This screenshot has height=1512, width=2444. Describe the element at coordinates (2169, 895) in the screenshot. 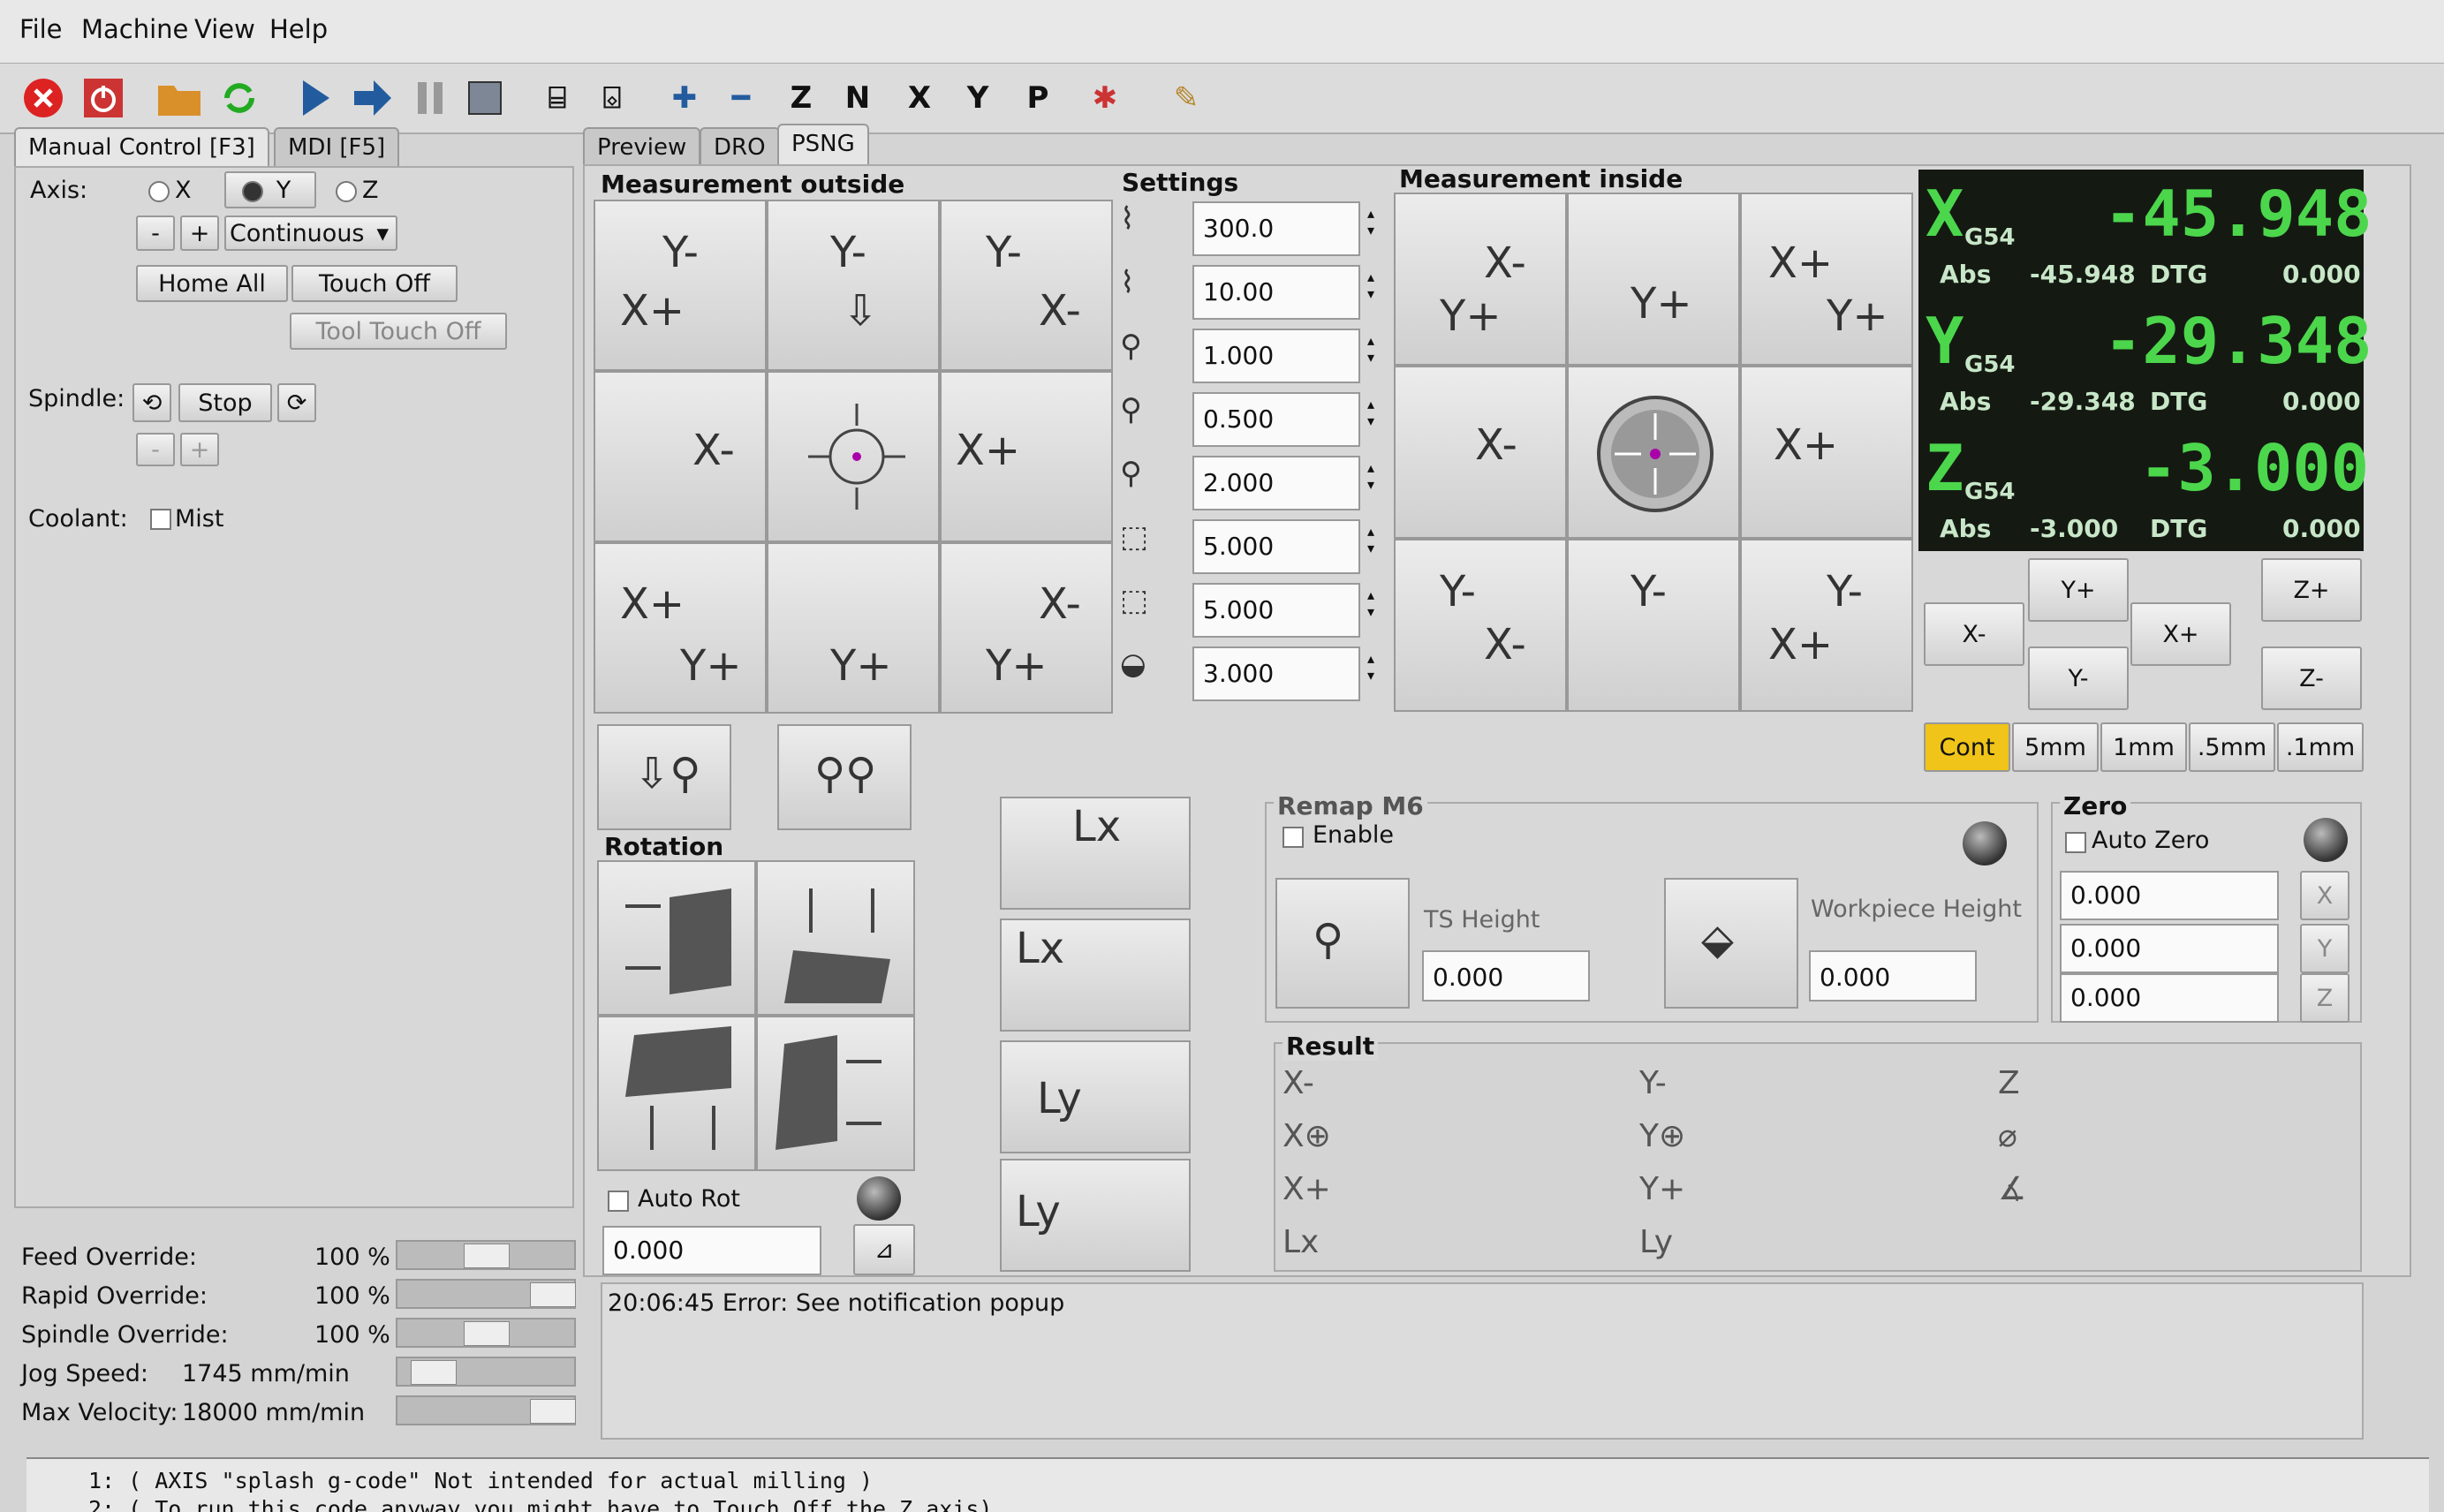

I see `zero-x-input: 0.000` at that location.